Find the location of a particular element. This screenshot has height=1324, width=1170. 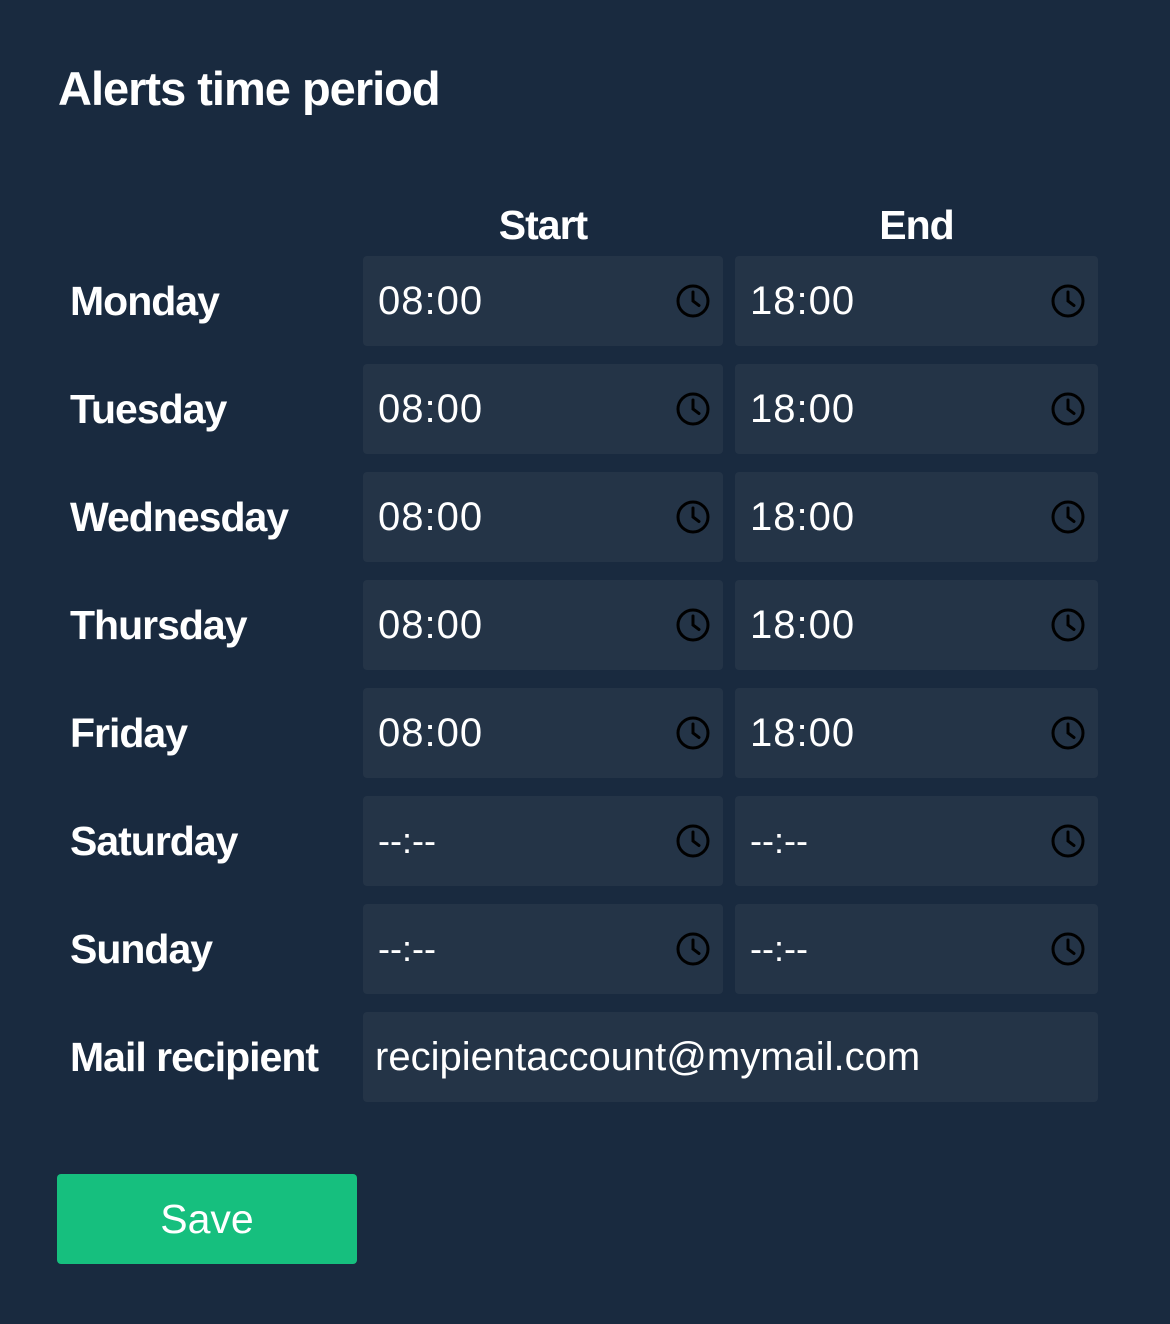

thursday-end-time-value: 18:00 is located at coordinates (803, 625).